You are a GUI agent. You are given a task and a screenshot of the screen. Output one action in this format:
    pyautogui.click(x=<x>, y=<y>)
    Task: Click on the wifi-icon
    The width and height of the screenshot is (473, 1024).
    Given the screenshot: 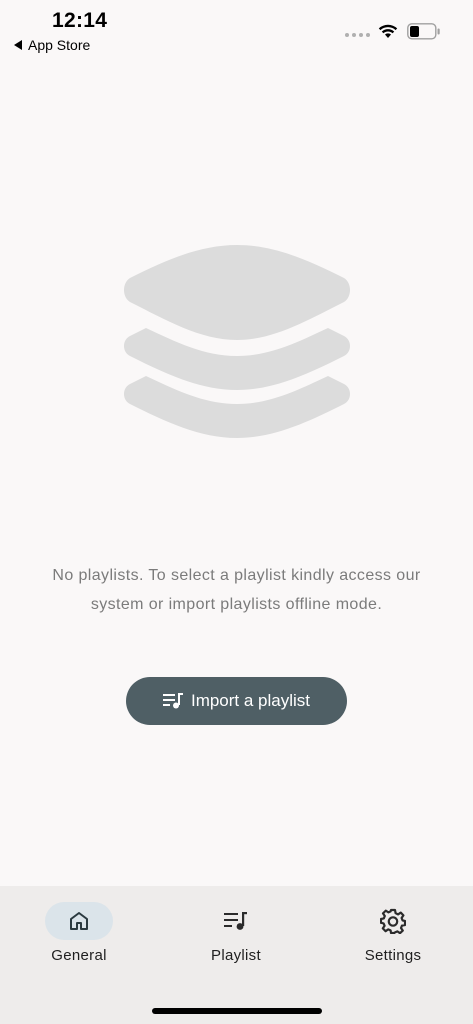 What is the action you would take?
    pyautogui.click(x=388, y=31)
    